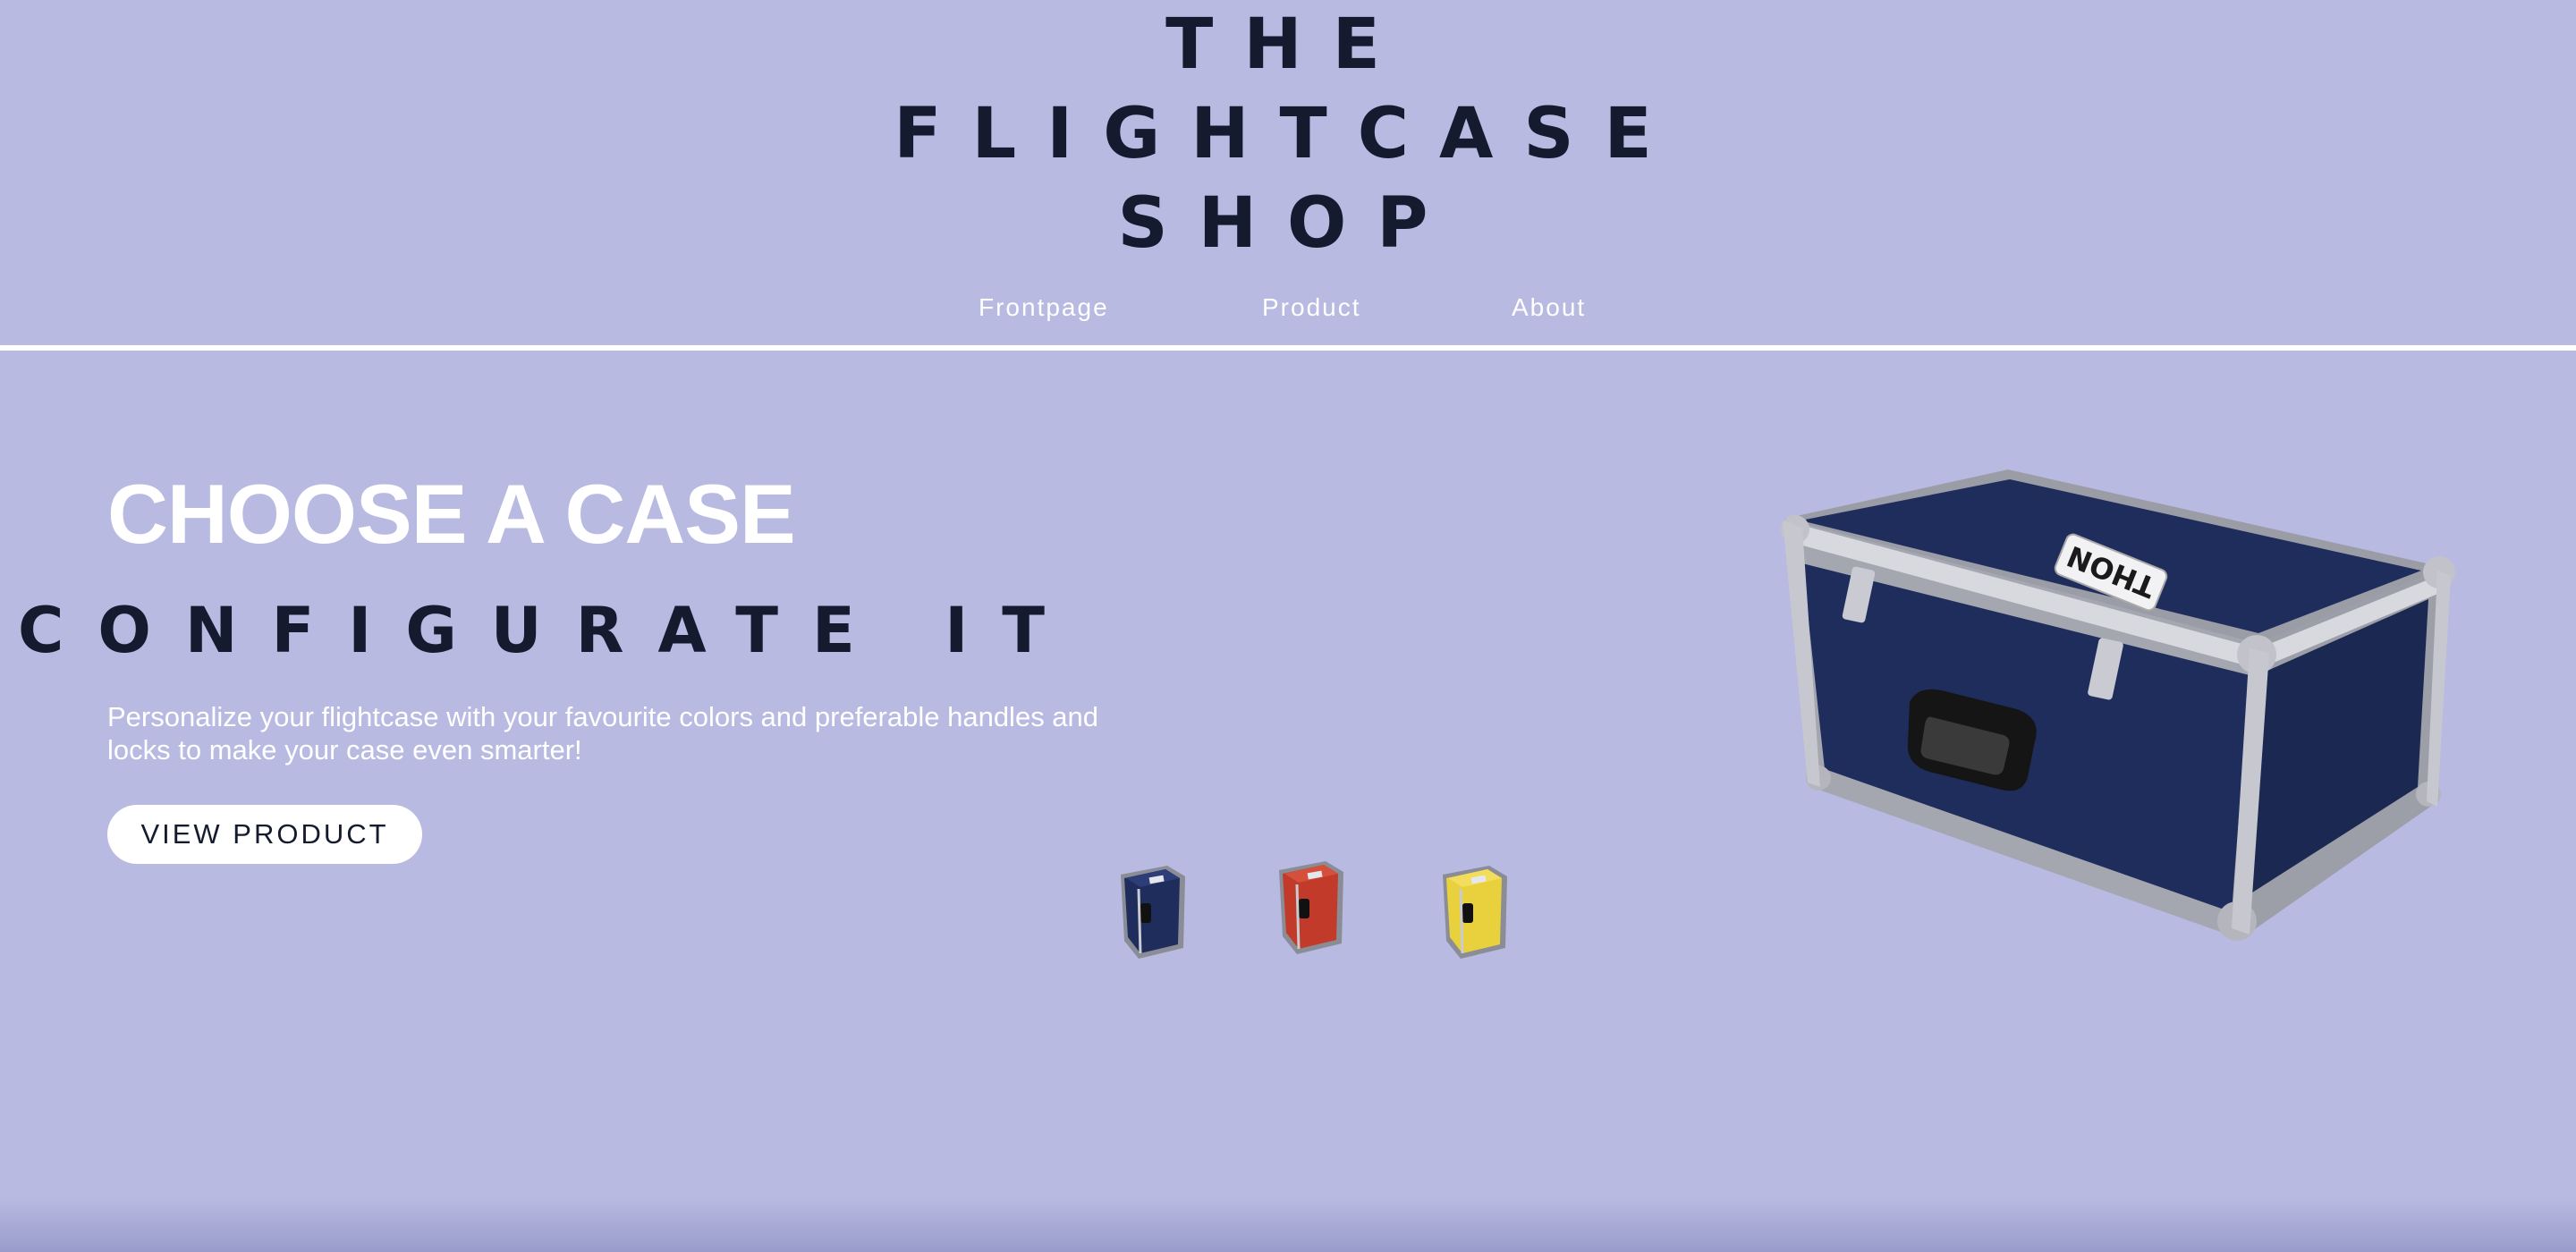  What do you see at coordinates (1311, 307) in the screenshot?
I see `nav-product: Product` at bounding box center [1311, 307].